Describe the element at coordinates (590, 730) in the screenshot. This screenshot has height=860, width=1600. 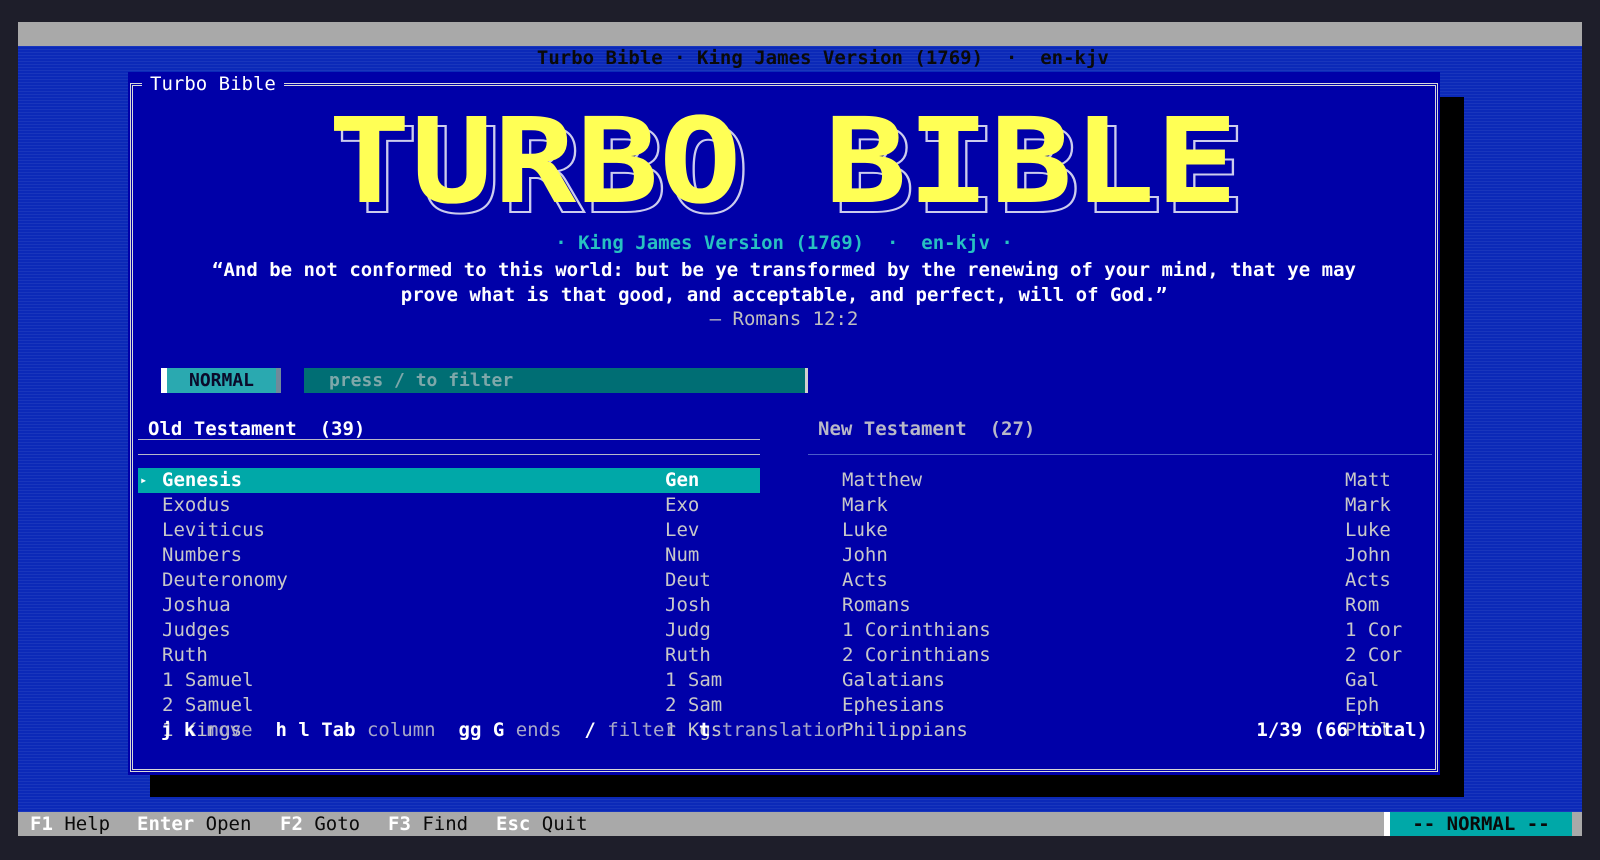
I see `hint-key: /` at that location.